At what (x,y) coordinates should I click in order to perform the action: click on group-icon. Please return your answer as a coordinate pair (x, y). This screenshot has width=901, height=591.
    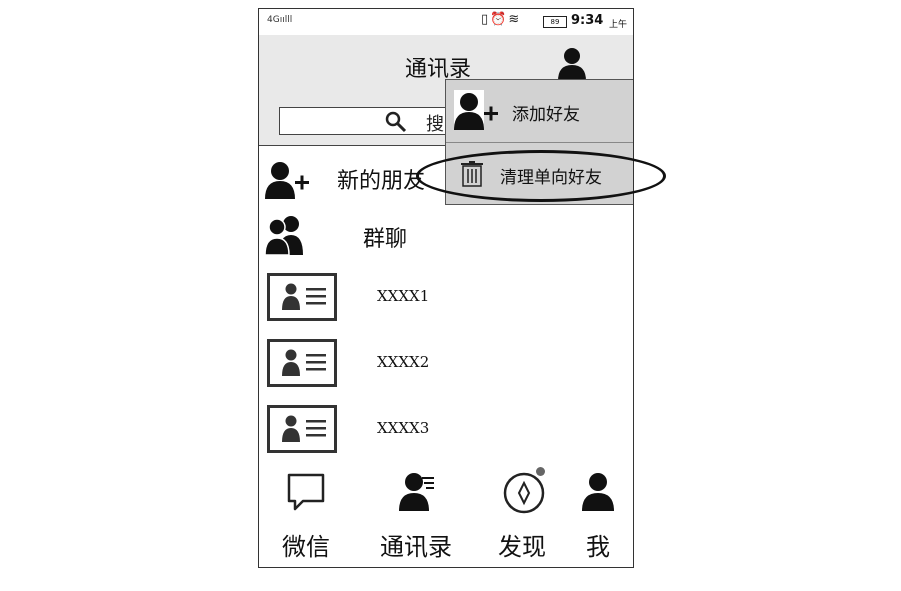
    Looking at the image, I should click on (283, 235).